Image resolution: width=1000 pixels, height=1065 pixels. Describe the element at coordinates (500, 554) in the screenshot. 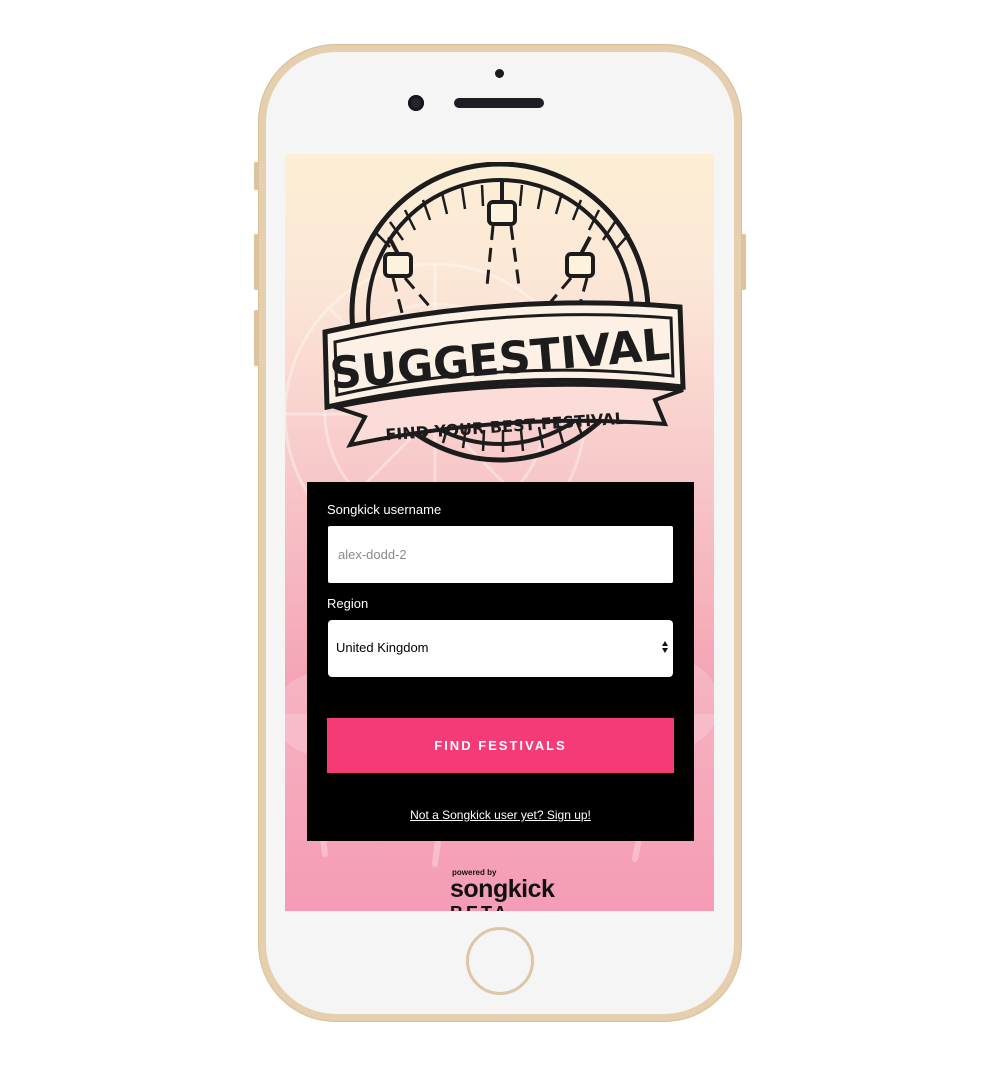

I see `username-input` at that location.